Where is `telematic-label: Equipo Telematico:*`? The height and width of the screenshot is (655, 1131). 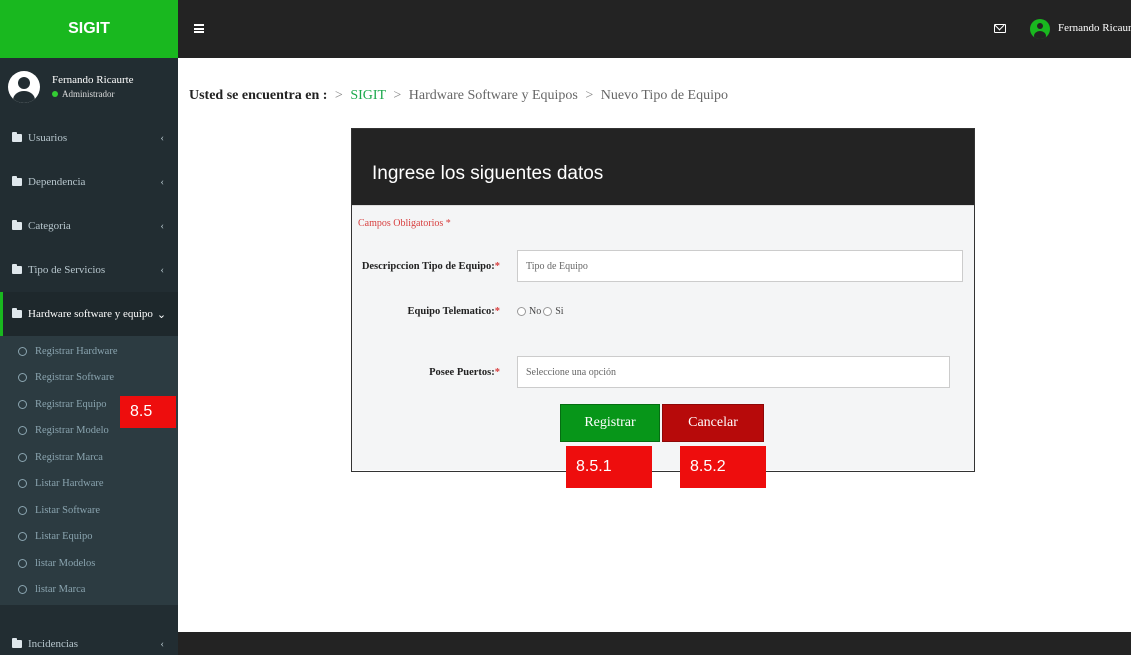 telematic-label: Equipo Telematico:* is located at coordinates (453, 311).